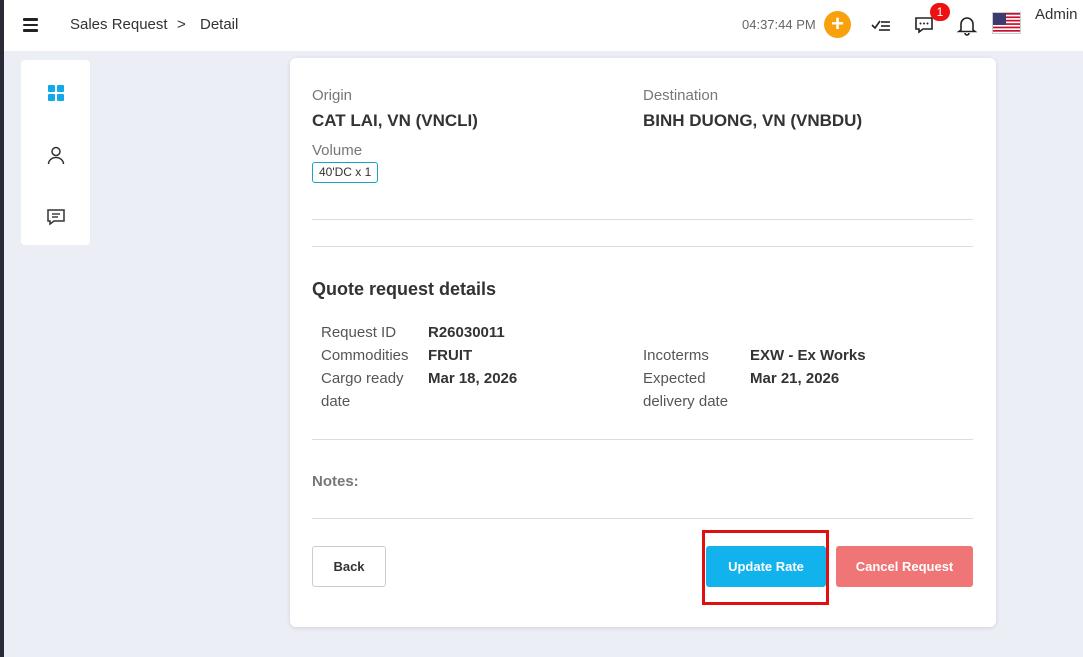 This screenshot has width=1083, height=657. I want to click on section-title: Quote request details, so click(404, 289).